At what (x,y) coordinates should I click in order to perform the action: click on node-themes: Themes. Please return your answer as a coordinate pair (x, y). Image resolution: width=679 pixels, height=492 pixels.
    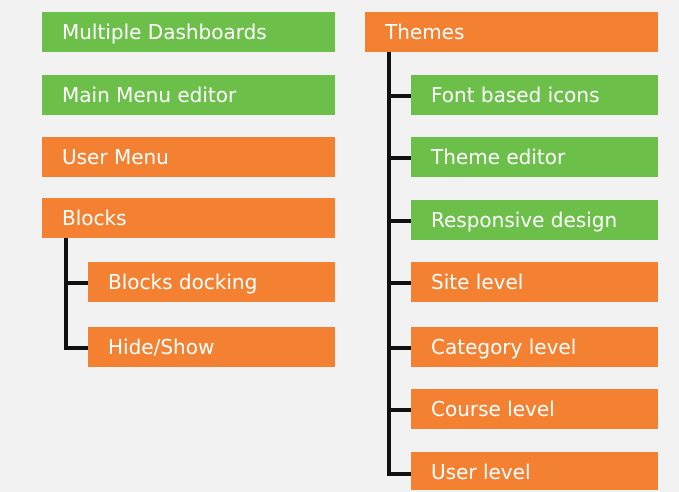
    Looking at the image, I should click on (511, 32).